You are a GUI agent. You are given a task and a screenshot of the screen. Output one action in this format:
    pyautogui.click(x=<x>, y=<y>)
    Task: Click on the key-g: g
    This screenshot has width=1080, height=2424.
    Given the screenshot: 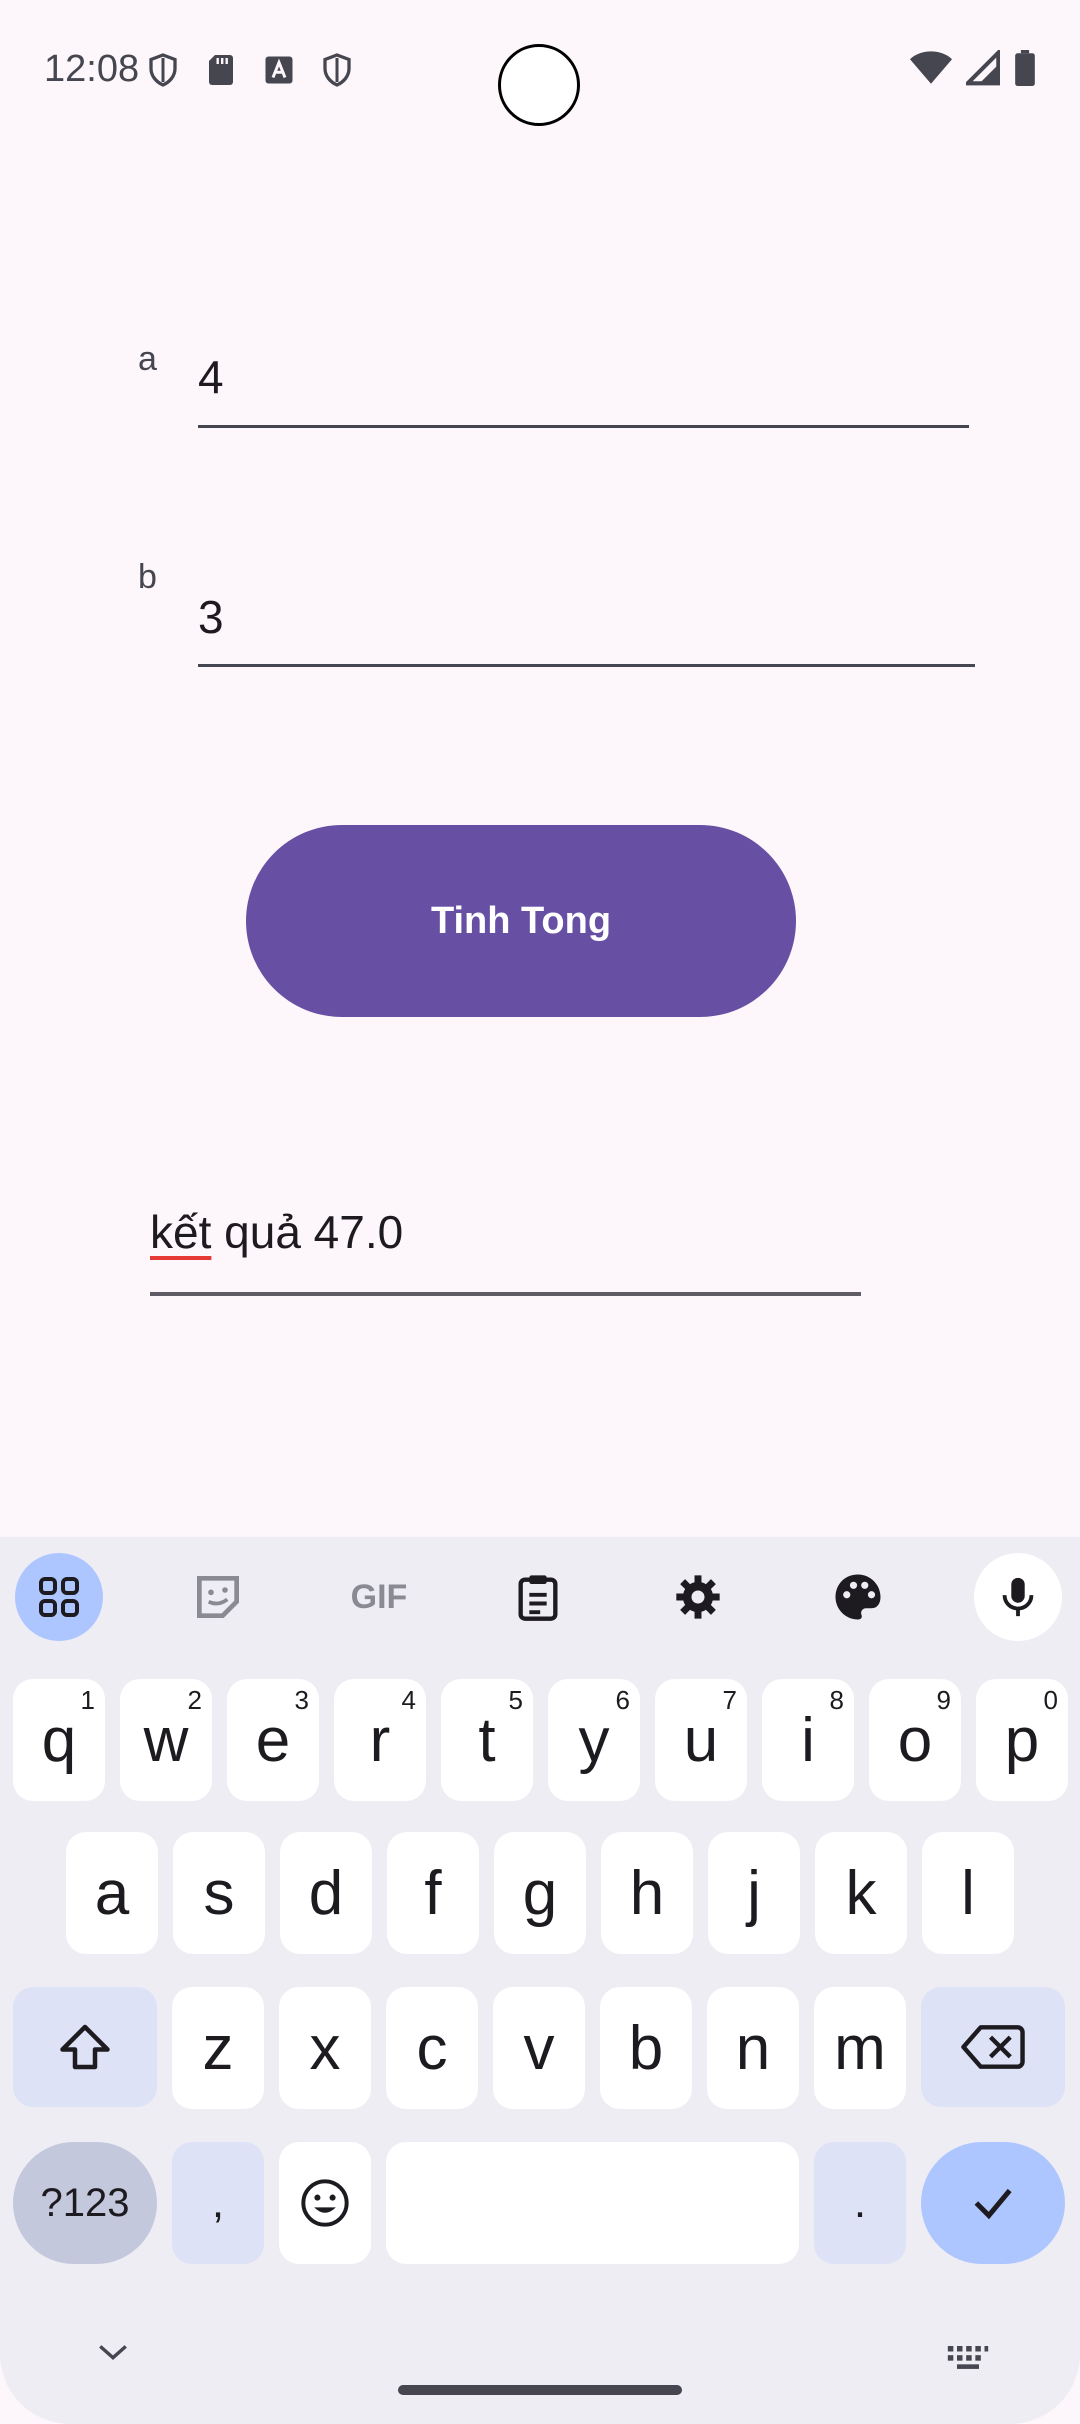 What is the action you would take?
    pyautogui.click(x=540, y=1893)
    